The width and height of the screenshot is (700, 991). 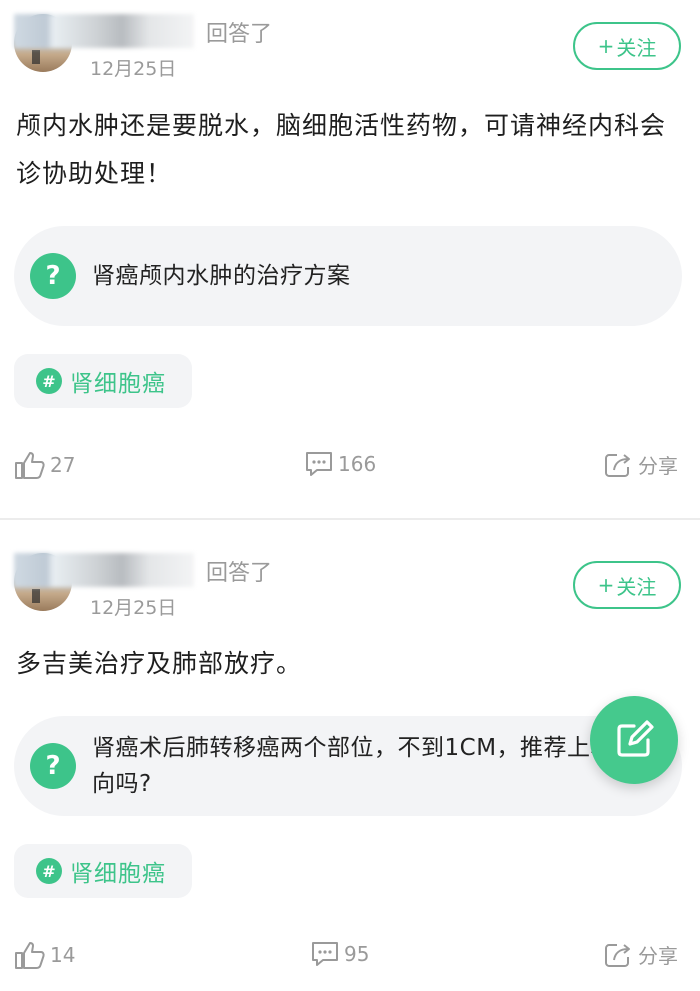 What do you see at coordinates (339, 954) in the screenshot?
I see `comment-button: 95` at bounding box center [339, 954].